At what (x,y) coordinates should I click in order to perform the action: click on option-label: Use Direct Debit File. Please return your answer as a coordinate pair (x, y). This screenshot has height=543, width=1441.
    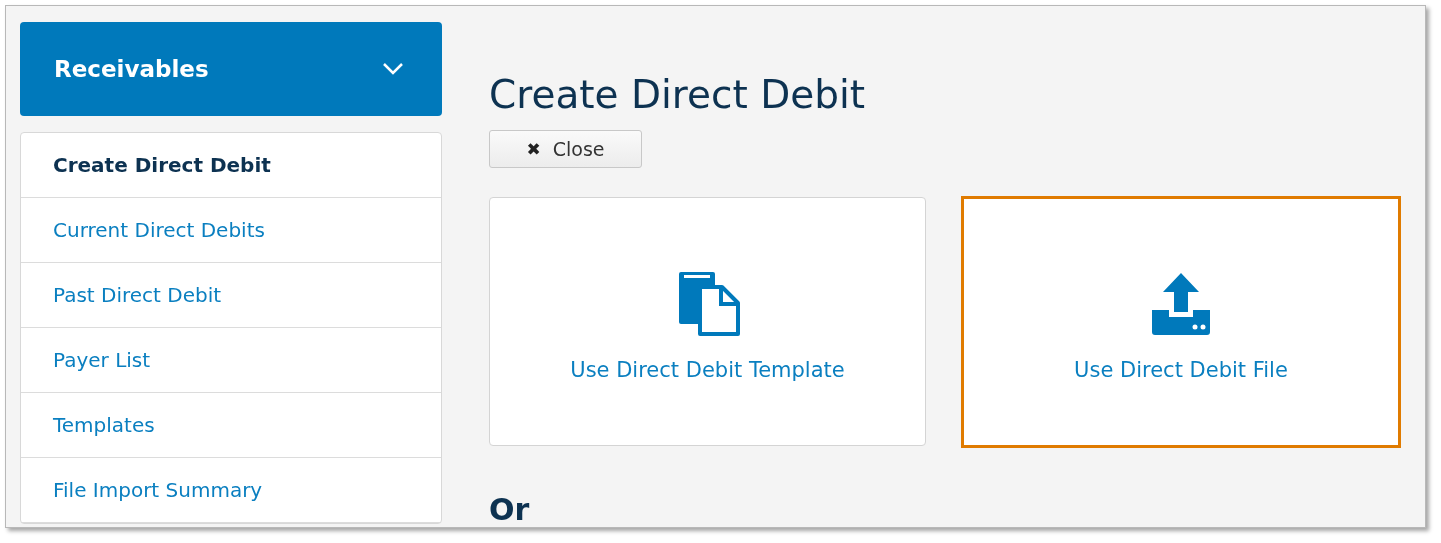
    Looking at the image, I should click on (1181, 370).